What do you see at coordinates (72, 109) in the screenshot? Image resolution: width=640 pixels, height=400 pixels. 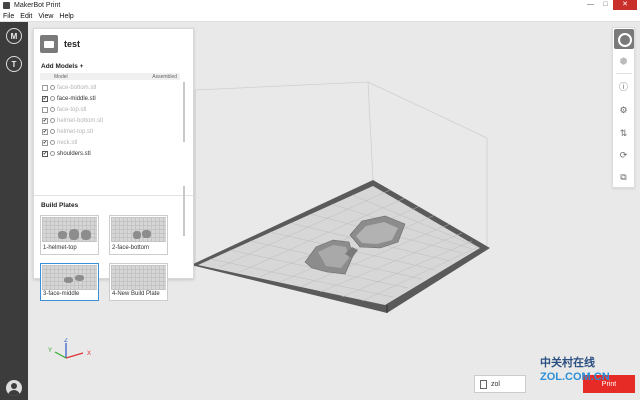 I see `model-name: face-top.stl` at bounding box center [72, 109].